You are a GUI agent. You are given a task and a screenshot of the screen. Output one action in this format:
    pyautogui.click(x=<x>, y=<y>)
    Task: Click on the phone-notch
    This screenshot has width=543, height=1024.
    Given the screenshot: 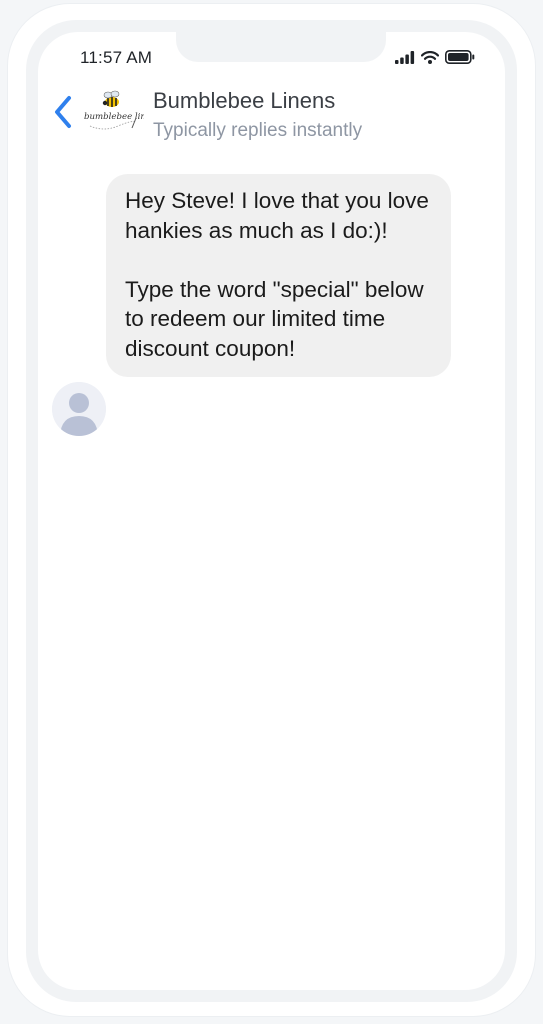 What is the action you would take?
    pyautogui.click(x=281, y=47)
    